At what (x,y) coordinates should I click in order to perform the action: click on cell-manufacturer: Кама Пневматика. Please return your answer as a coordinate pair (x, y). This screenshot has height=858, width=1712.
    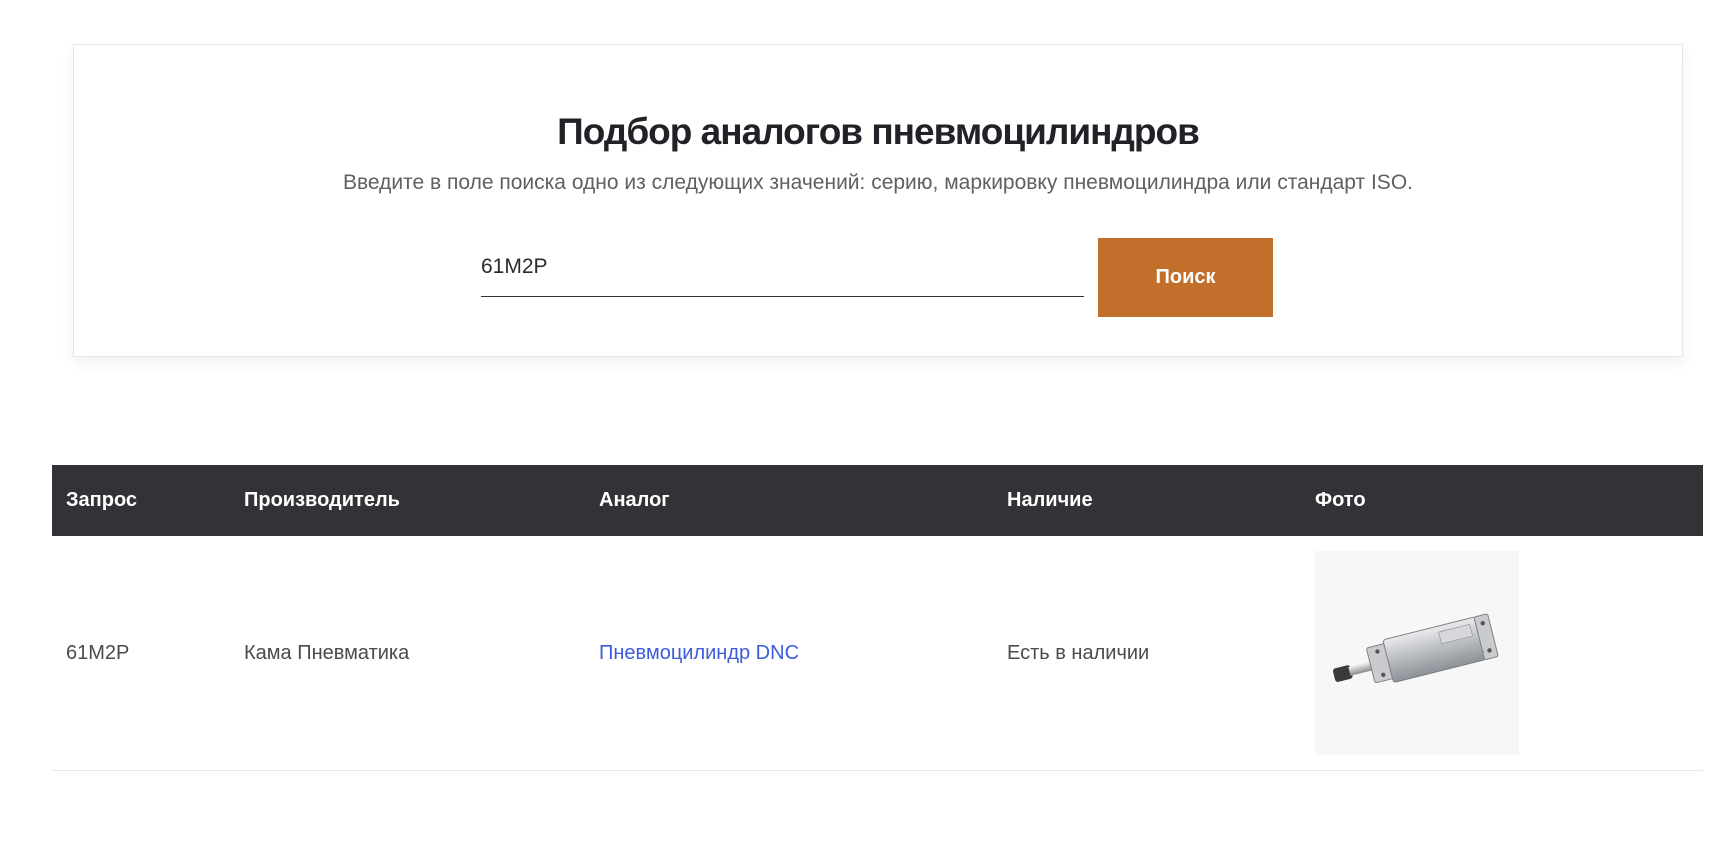
    Looking at the image, I should click on (407, 653).